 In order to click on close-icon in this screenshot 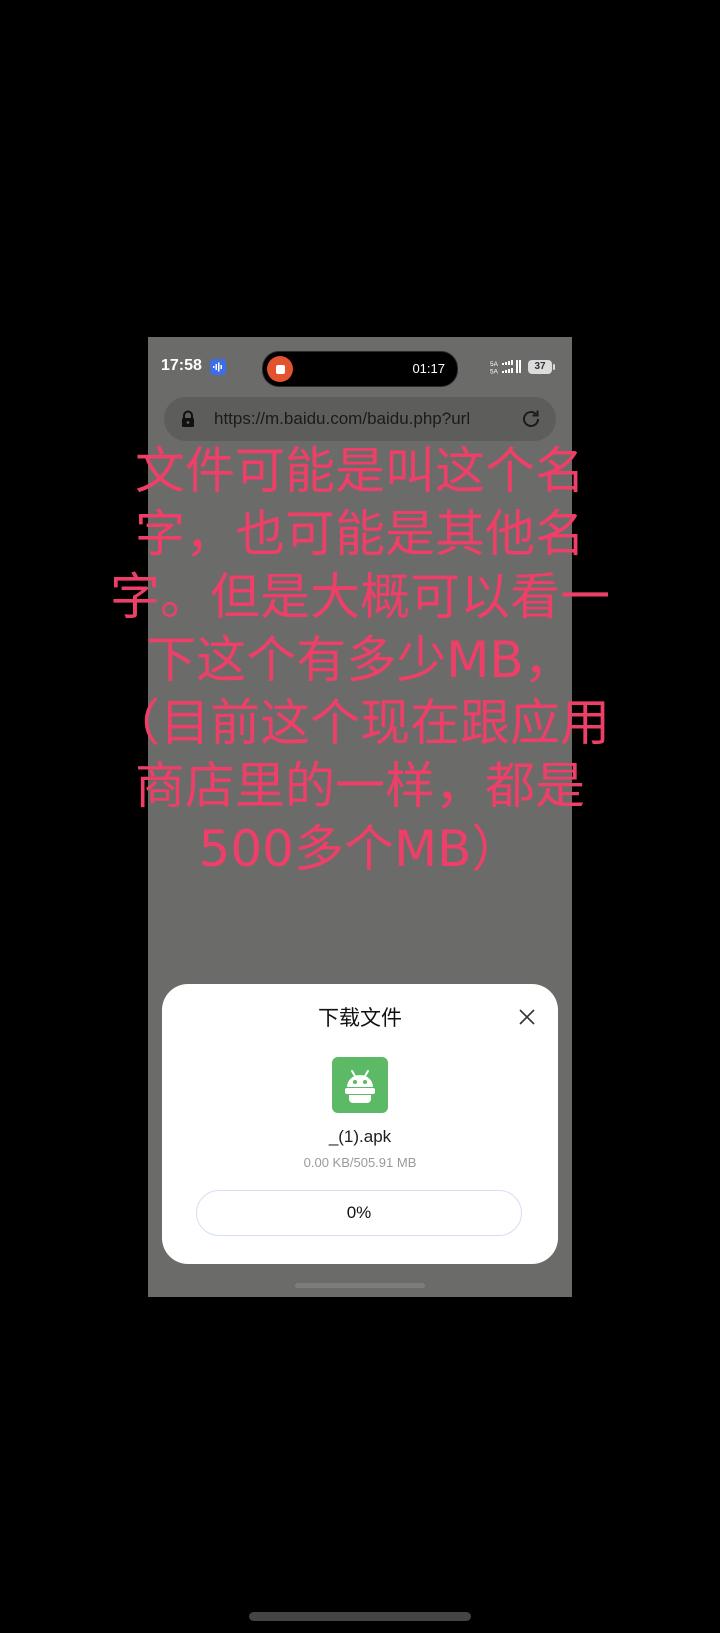, I will do `click(527, 1017)`.